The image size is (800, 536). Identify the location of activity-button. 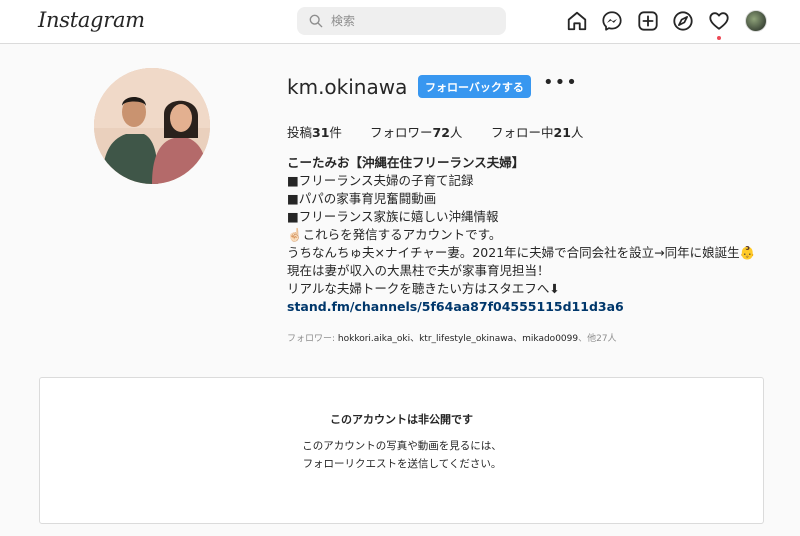
(719, 25).